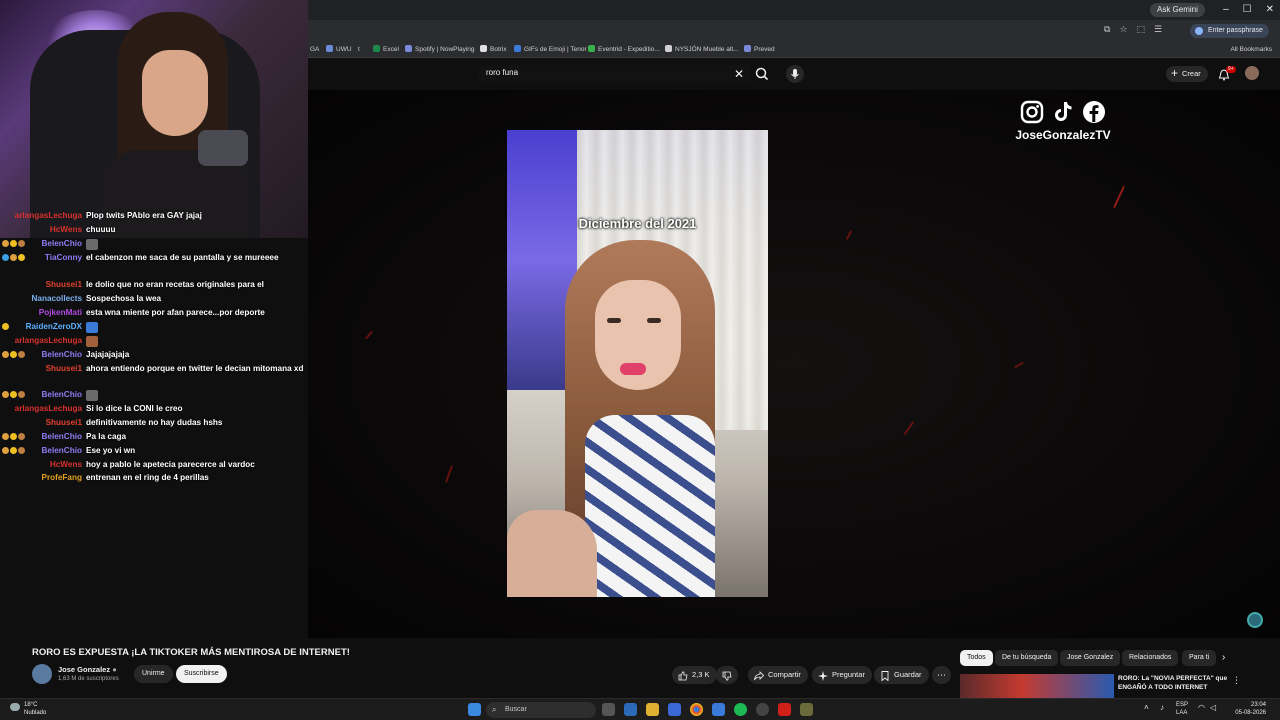 The height and width of the screenshot is (720, 1280). What do you see at coordinates (314, 50) in the screenshot?
I see `bookmark-item: GA` at bounding box center [314, 50].